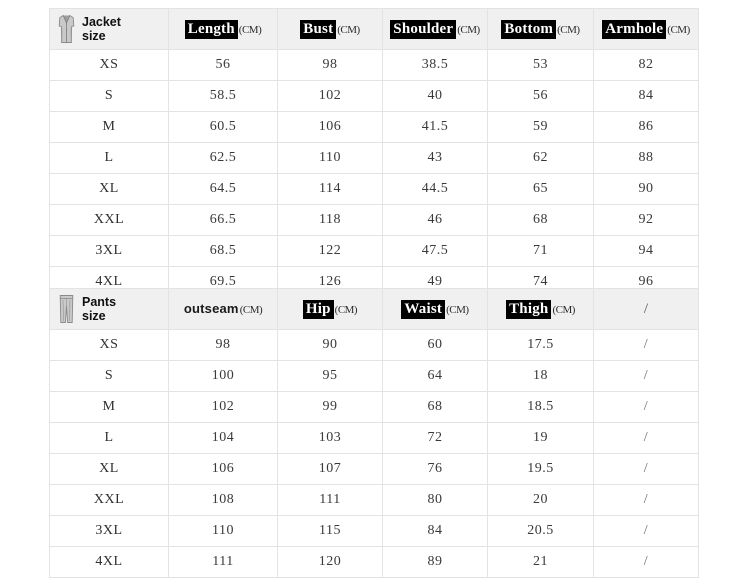  Describe the element at coordinates (223, 220) in the screenshot. I see `jacket-cell-length: 66.5` at that location.